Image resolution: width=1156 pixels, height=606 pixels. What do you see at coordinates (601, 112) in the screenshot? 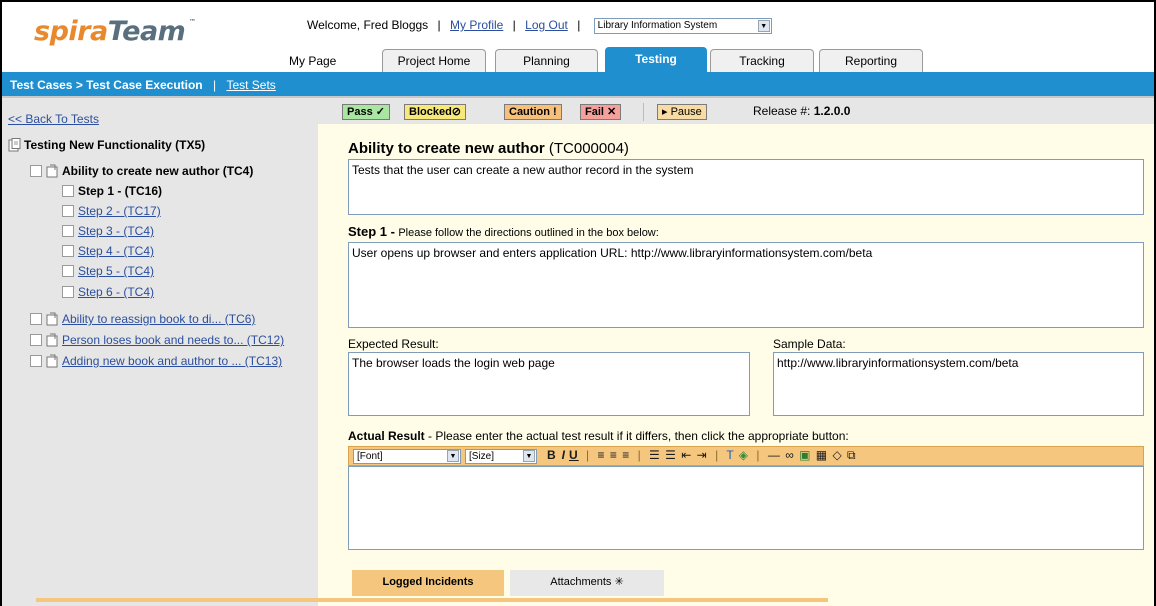
I see `fail-button: Fail ✕` at bounding box center [601, 112].